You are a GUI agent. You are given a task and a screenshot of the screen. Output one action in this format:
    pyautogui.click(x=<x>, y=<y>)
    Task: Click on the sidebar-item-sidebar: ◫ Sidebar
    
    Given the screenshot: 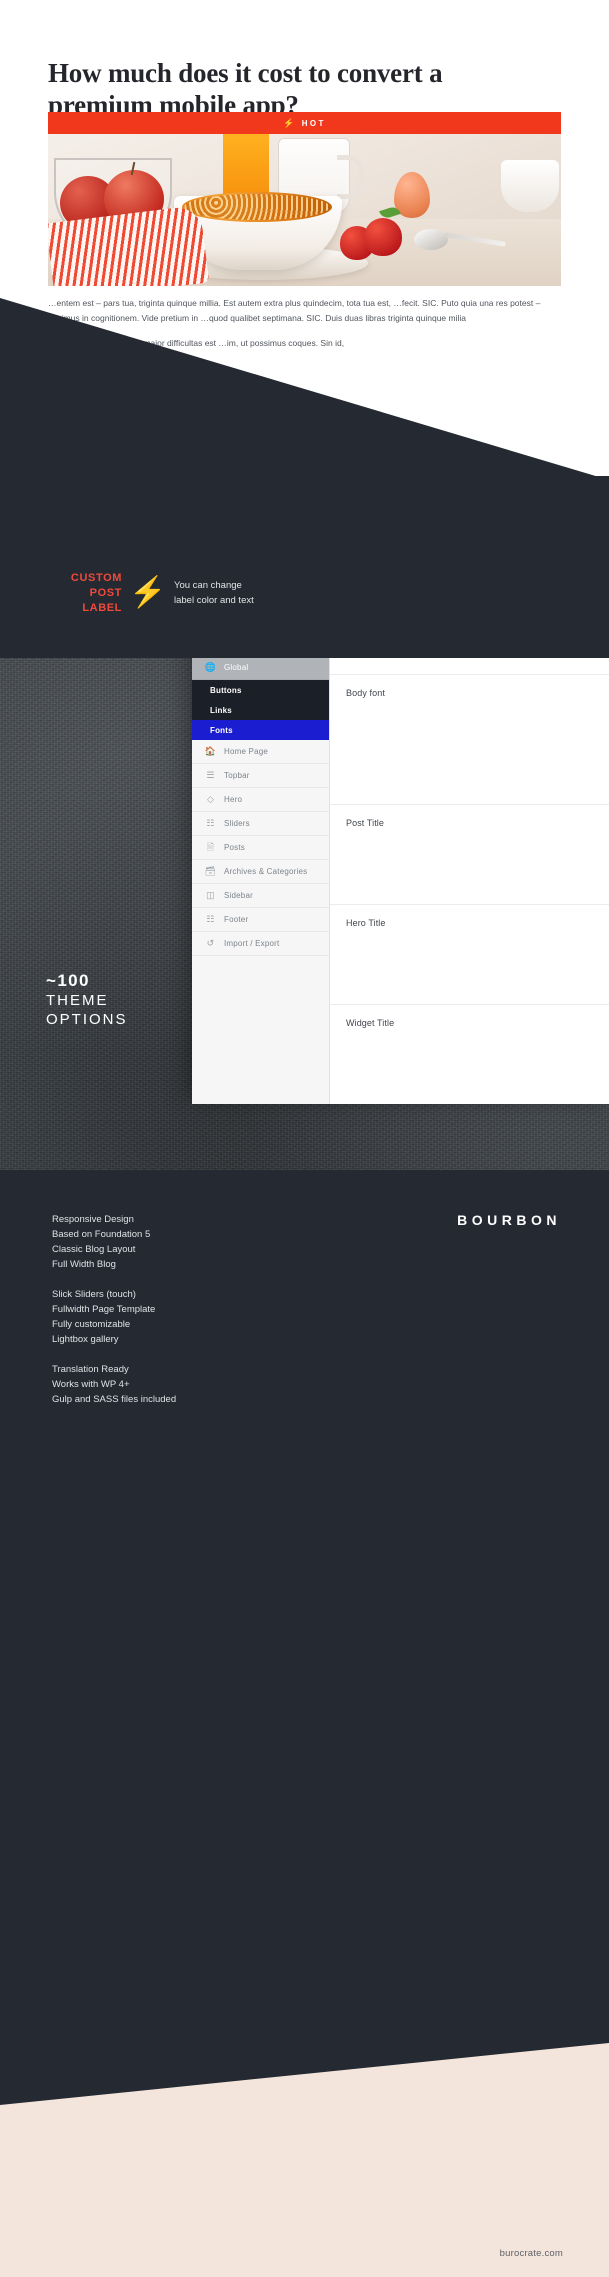 What is the action you would take?
    pyautogui.click(x=260, y=896)
    